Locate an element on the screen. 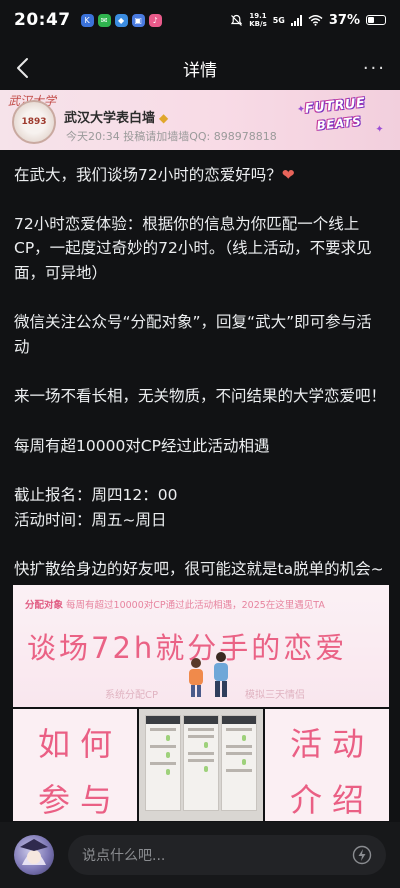 This screenshot has height=888, width=400. heart-icon: ❤ is located at coordinates (288, 175).